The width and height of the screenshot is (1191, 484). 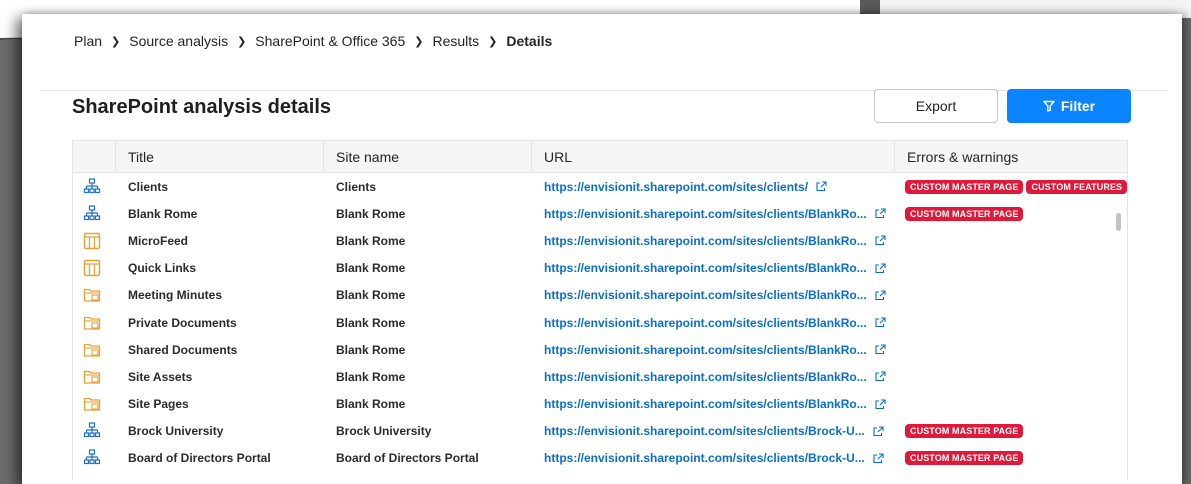 What do you see at coordinates (183, 349) in the screenshot?
I see `row-title: Shared Documents` at bounding box center [183, 349].